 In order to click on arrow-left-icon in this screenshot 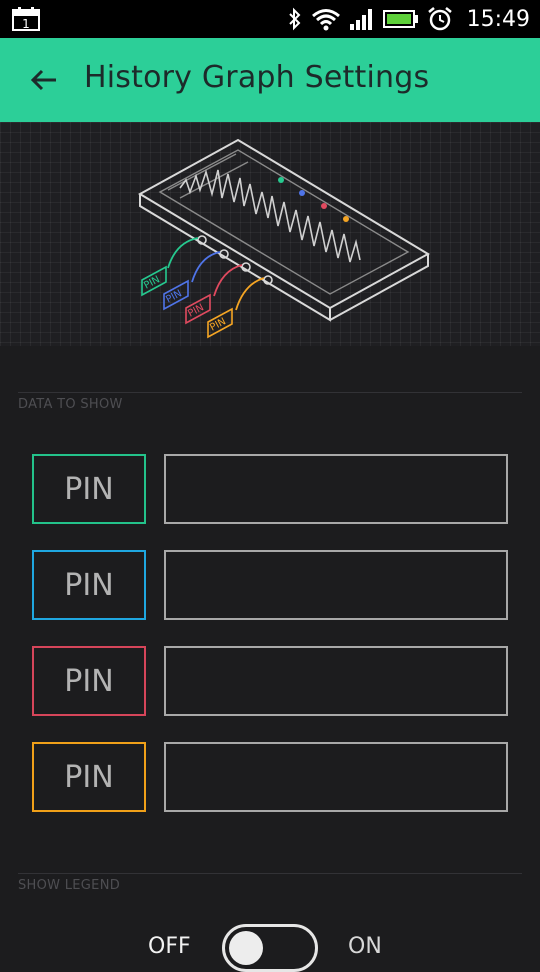, I will do `click(43, 80)`.